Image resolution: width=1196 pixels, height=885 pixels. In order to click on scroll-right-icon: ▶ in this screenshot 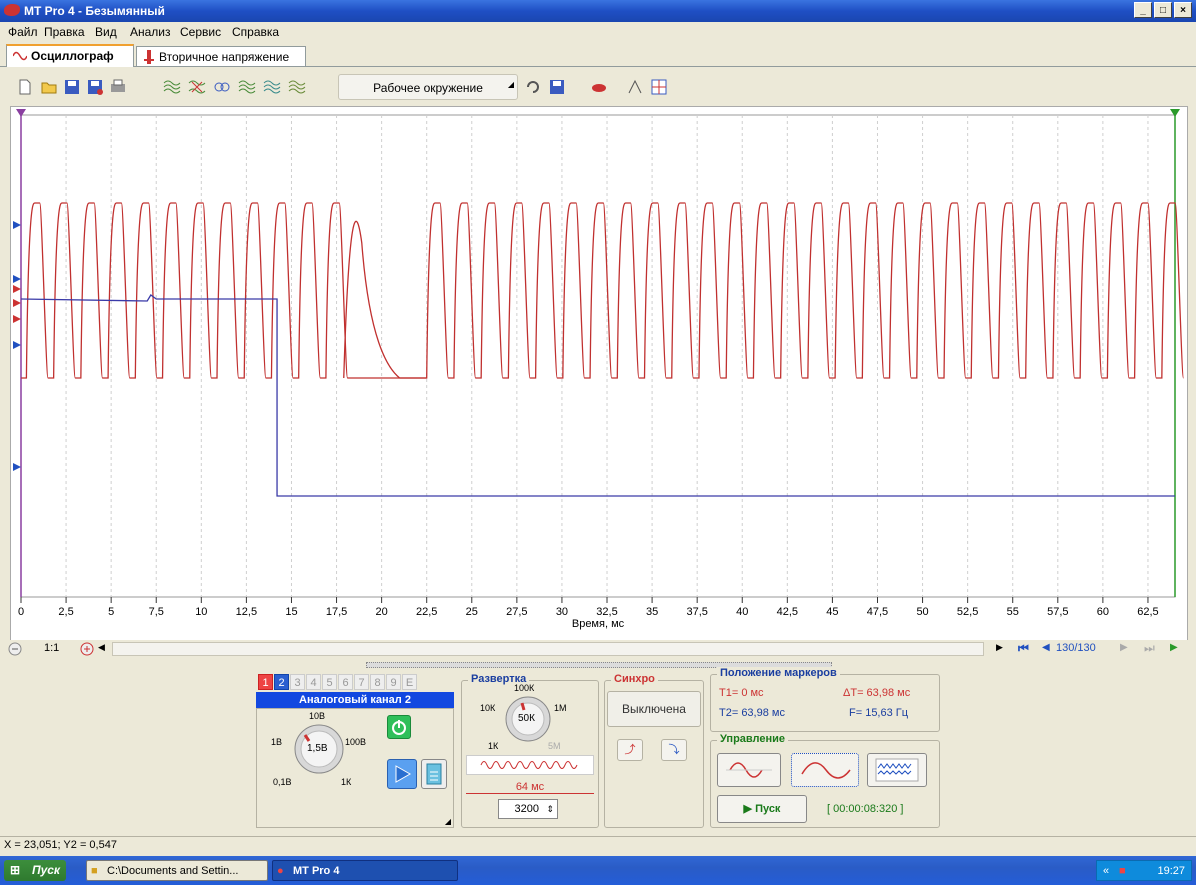, I will do `click(999, 647)`.